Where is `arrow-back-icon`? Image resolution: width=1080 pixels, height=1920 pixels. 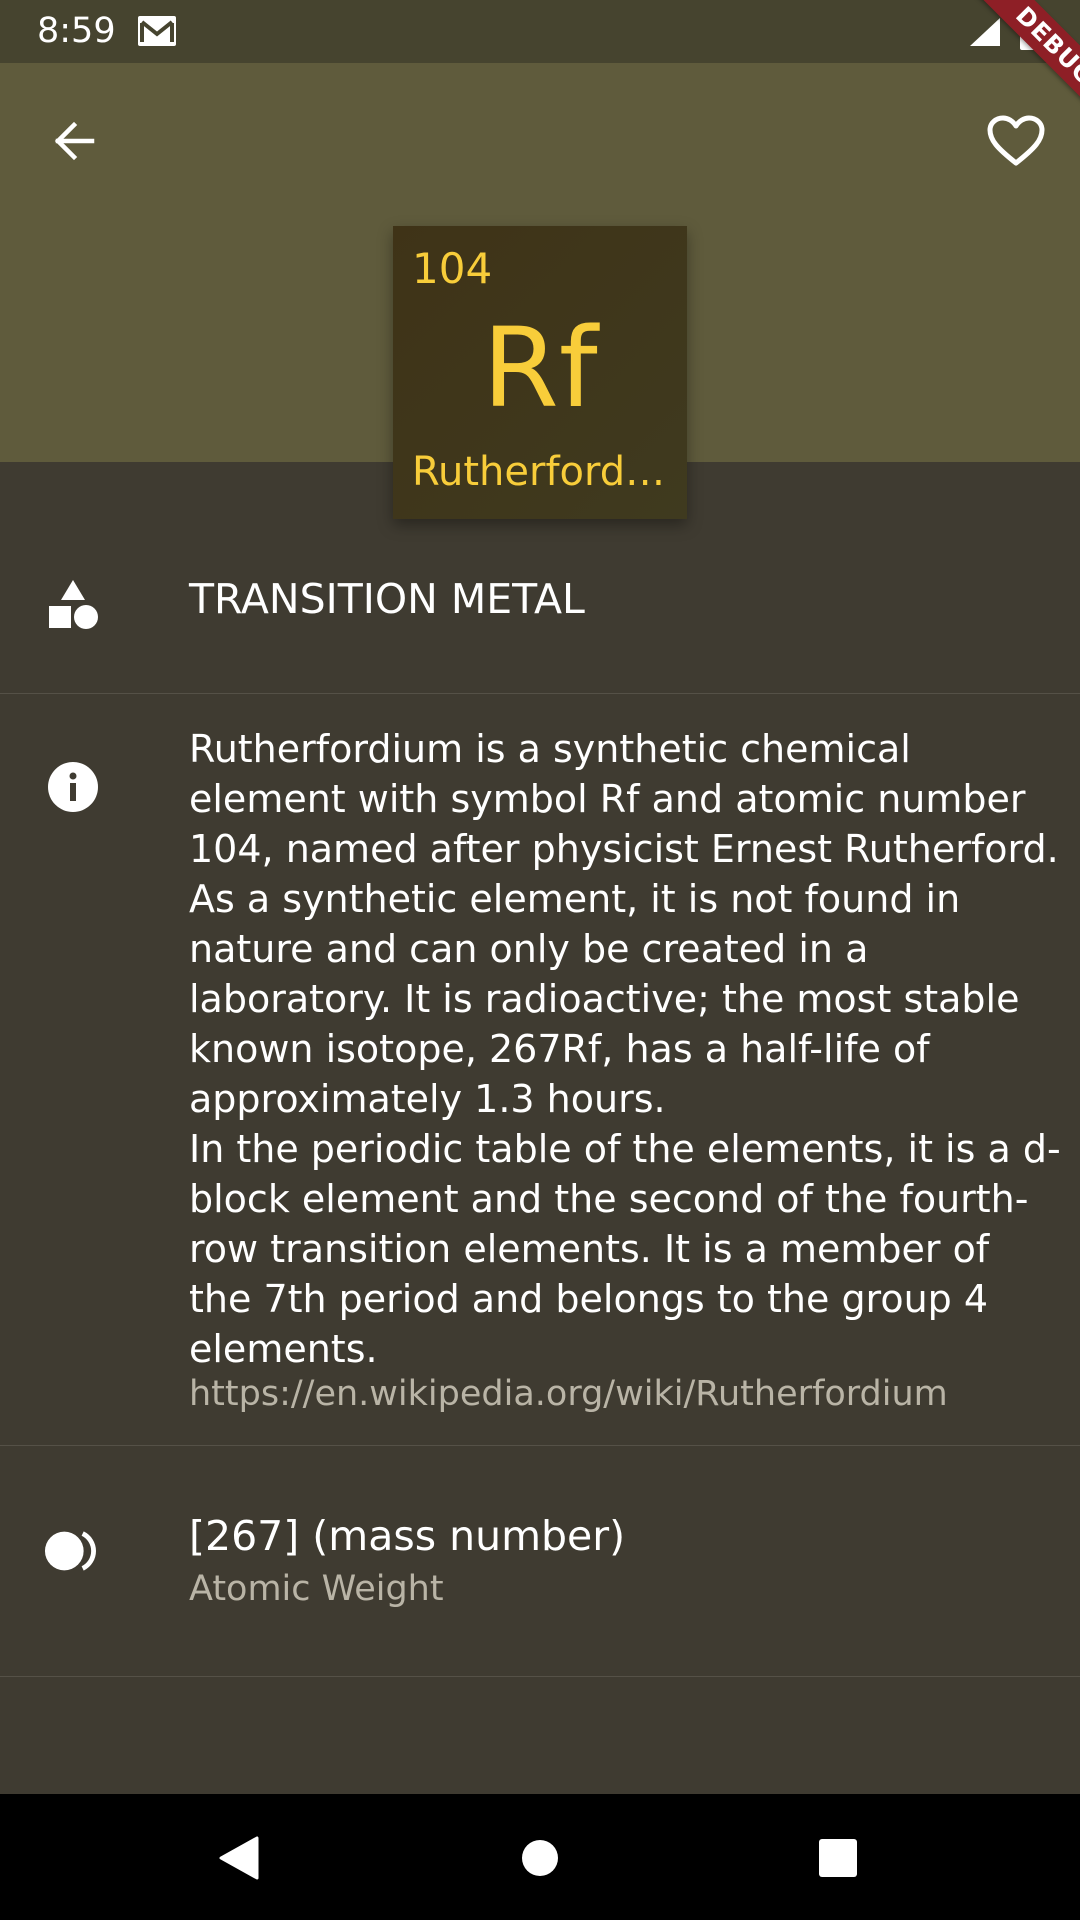
arrow-back-icon is located at coordinates (74, 141).